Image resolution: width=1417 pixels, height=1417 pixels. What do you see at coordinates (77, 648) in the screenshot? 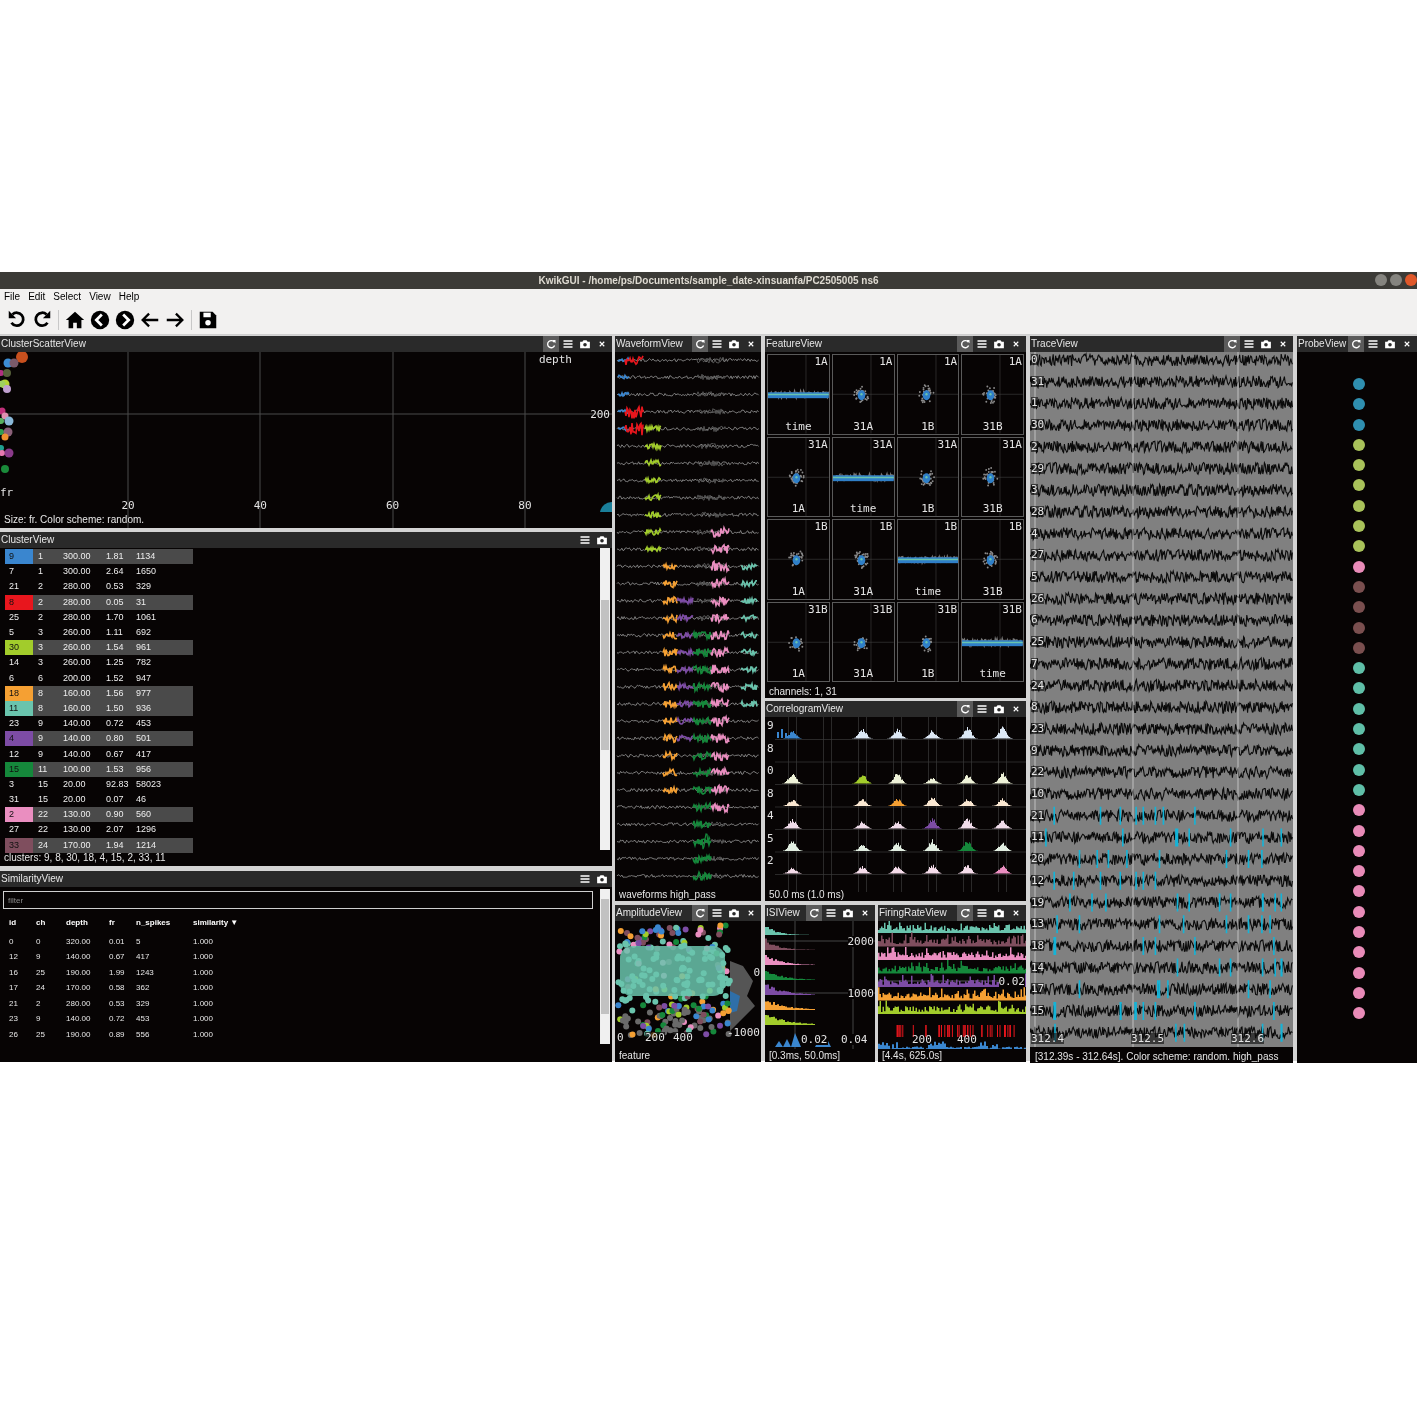
I see `table-cell-text: 260.00` at bounding box center [77, 648].